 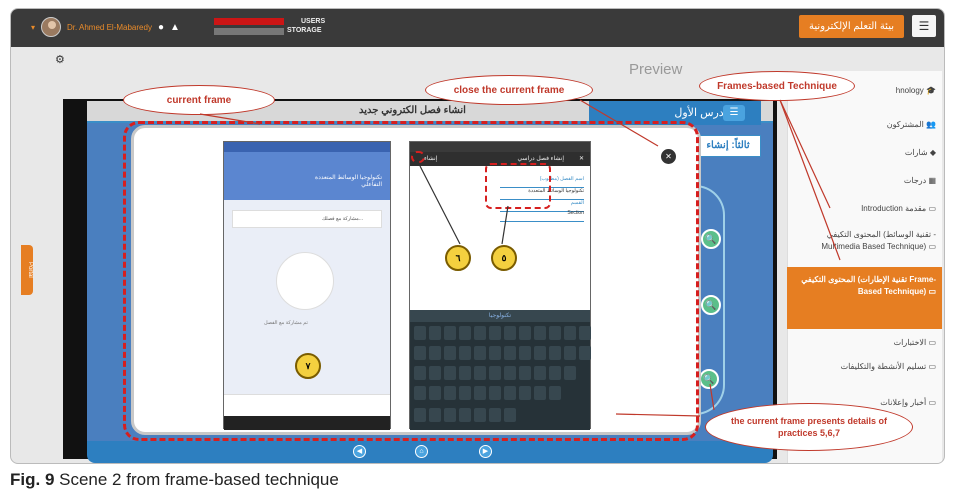 What do you see at coordinates (908, 403) in the screenshot?
I see `sidebar-item-news: أخبار وإعلانات ▭` at bounding box center [908, 403].